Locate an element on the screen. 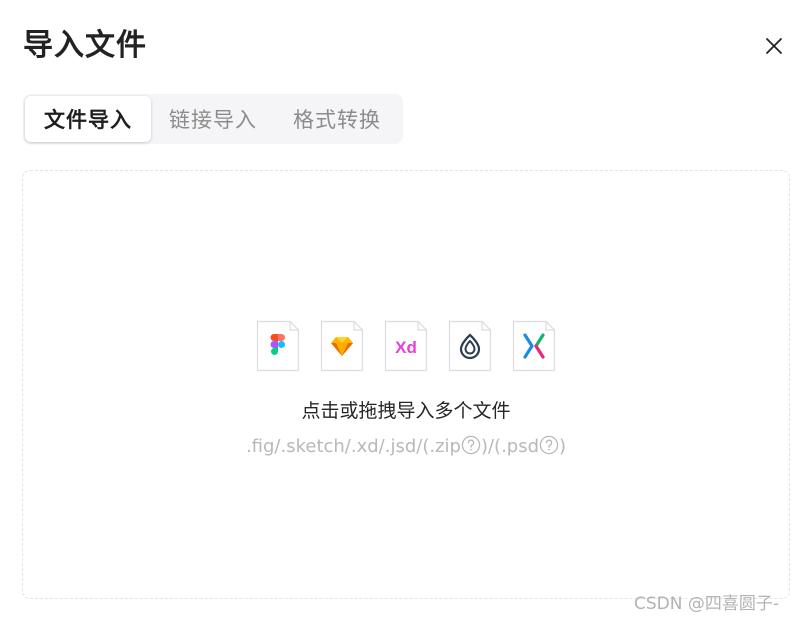  file-type-icons: Xd is located at coordinates (407, 347).